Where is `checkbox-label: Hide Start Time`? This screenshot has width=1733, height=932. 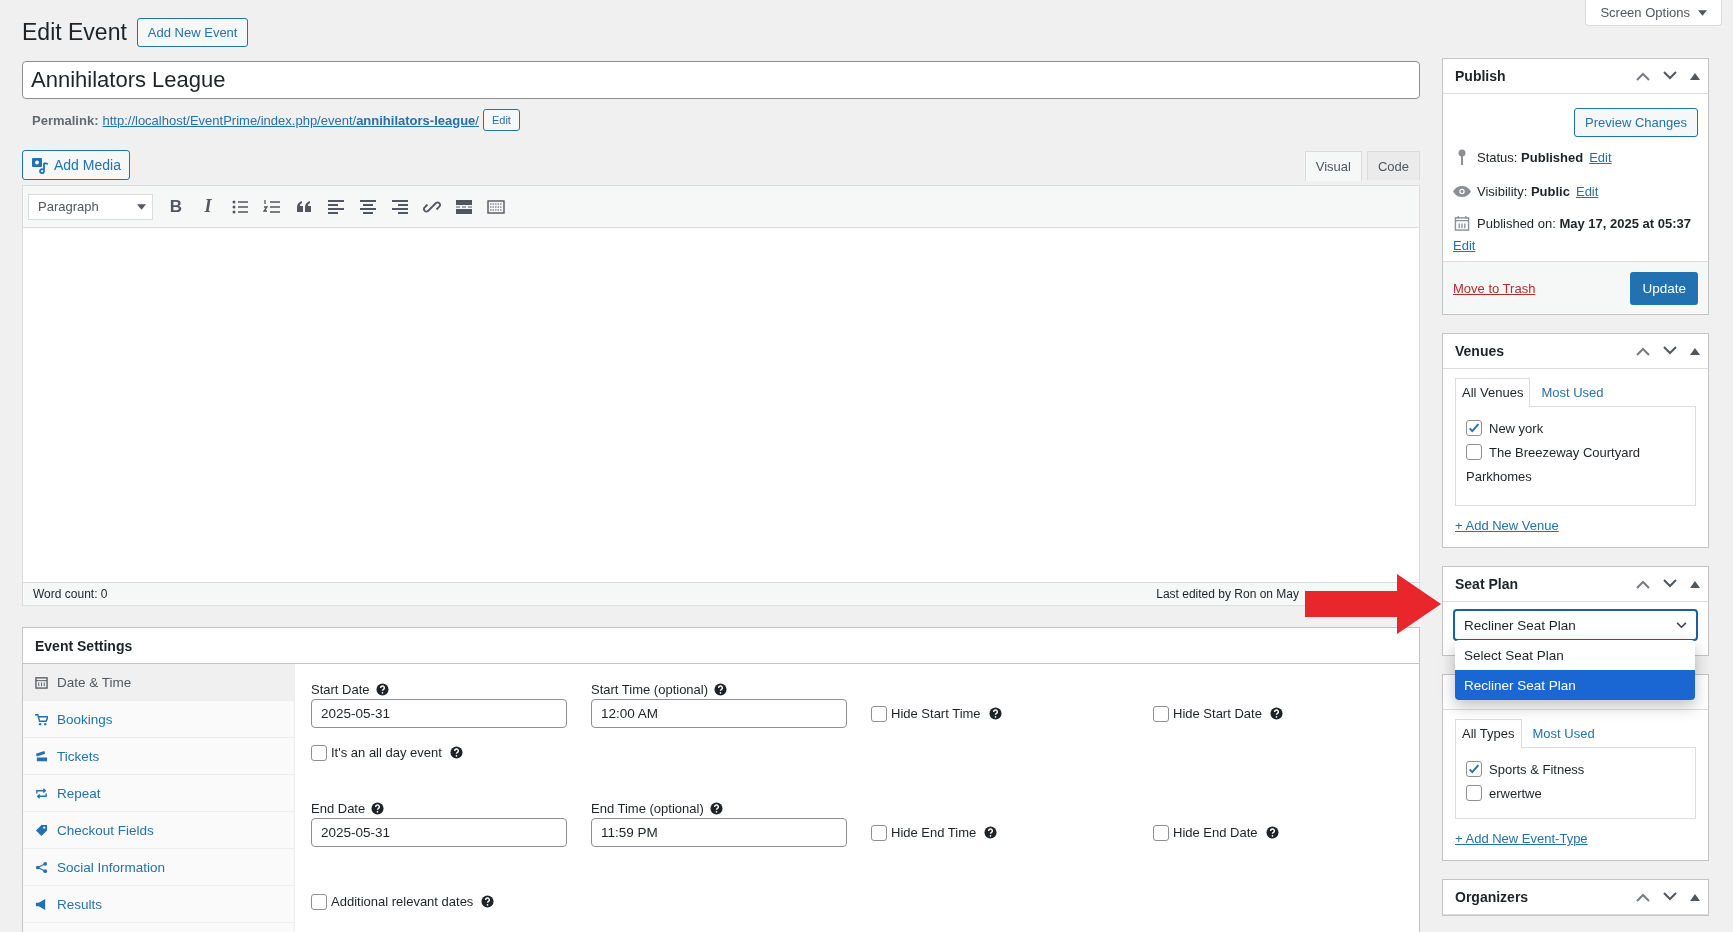
checkbox-label: Hide Start Time is located at coordinates (936, 713).